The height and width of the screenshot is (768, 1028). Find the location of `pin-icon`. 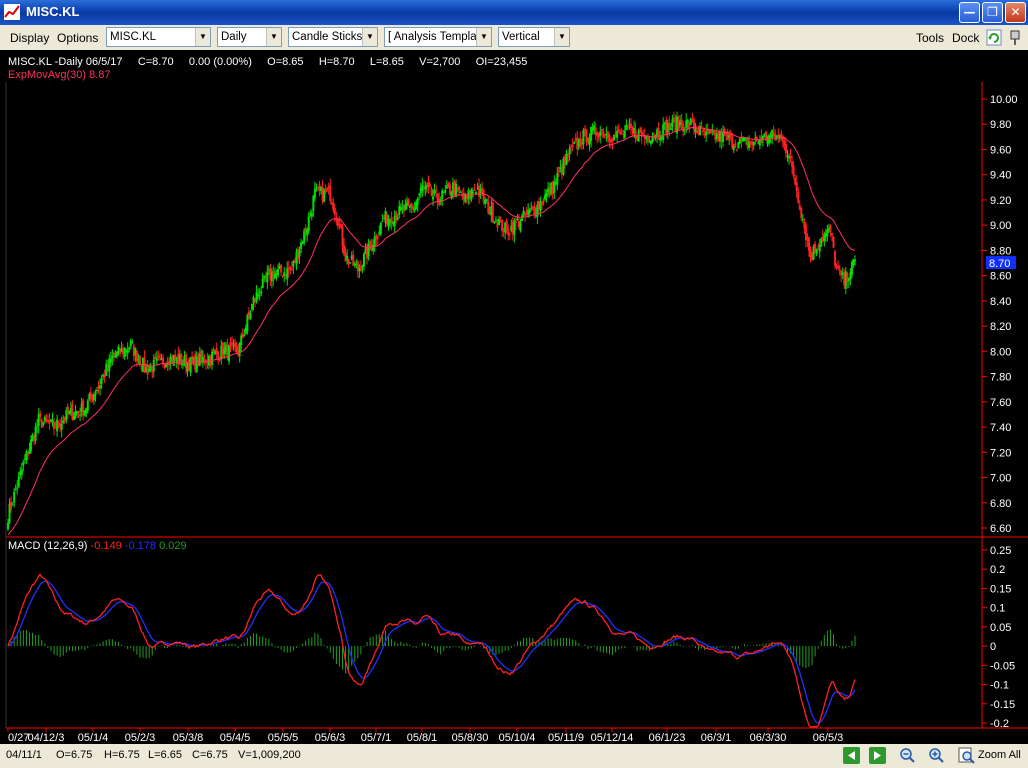

pin-icon is located at coordinates (1015, 37).